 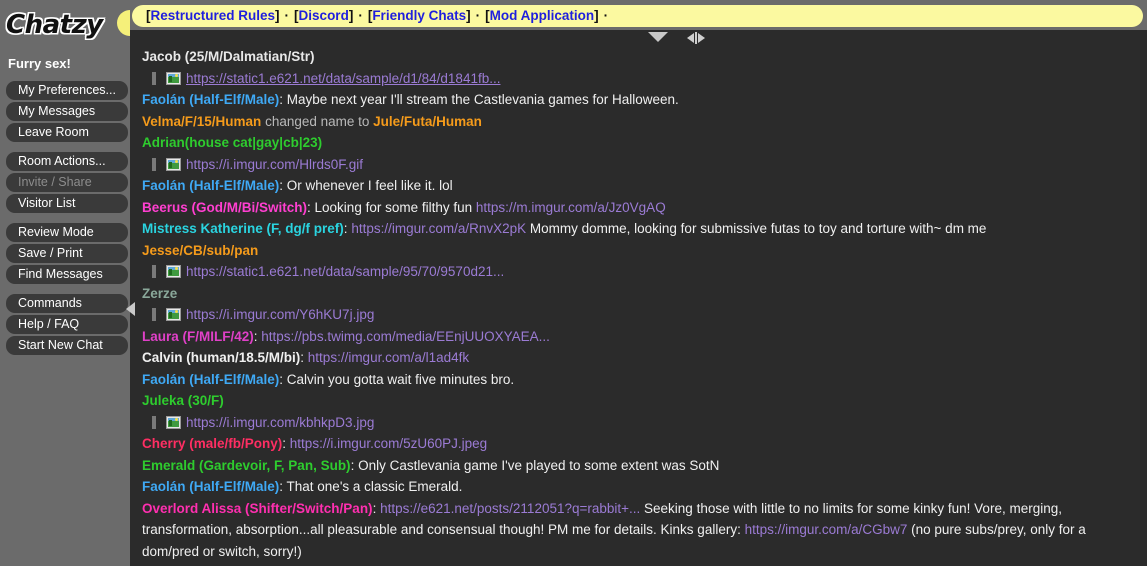 I want to click on banner-link-discord: Discord, so click(x=324, y=15).